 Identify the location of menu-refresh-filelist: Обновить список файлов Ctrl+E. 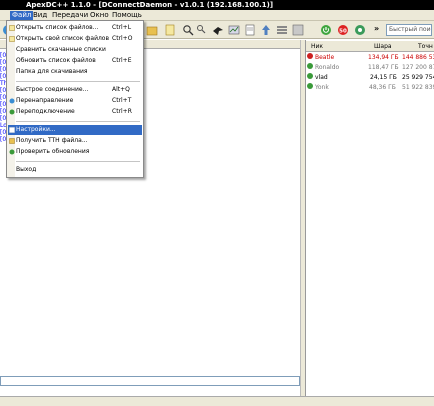
(75, 61).